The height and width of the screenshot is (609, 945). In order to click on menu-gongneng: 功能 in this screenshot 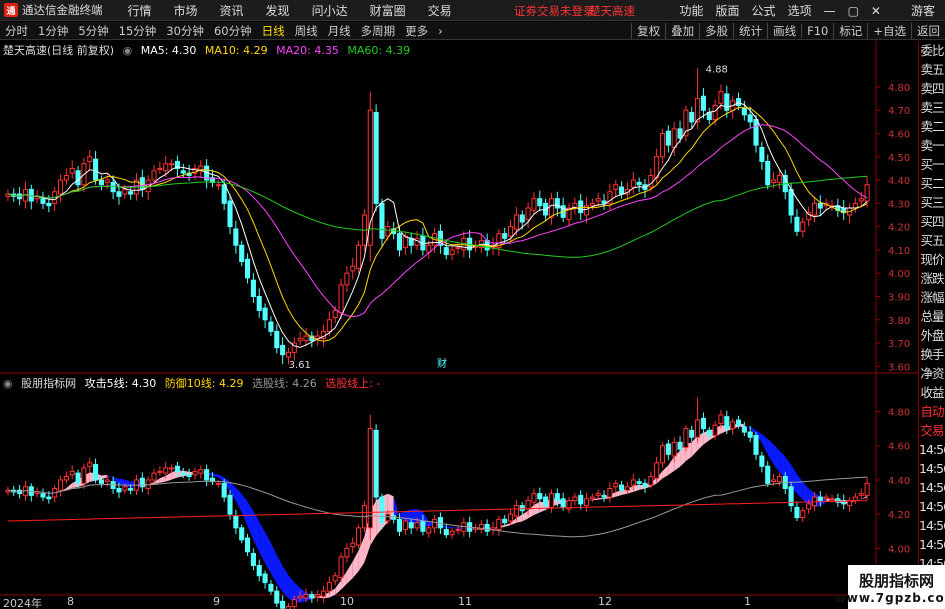, I will do `click(692, 10)`.